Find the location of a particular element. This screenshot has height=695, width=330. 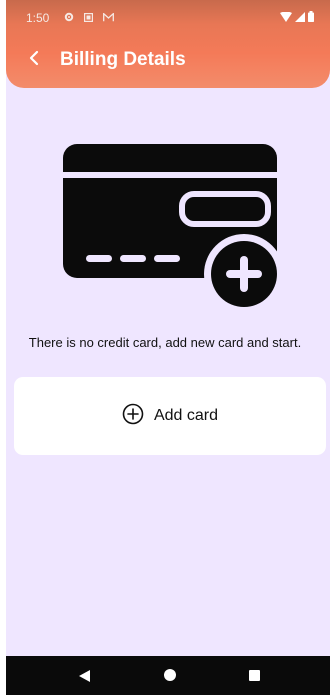

wifi-icon is located at coordinates (286, 18).